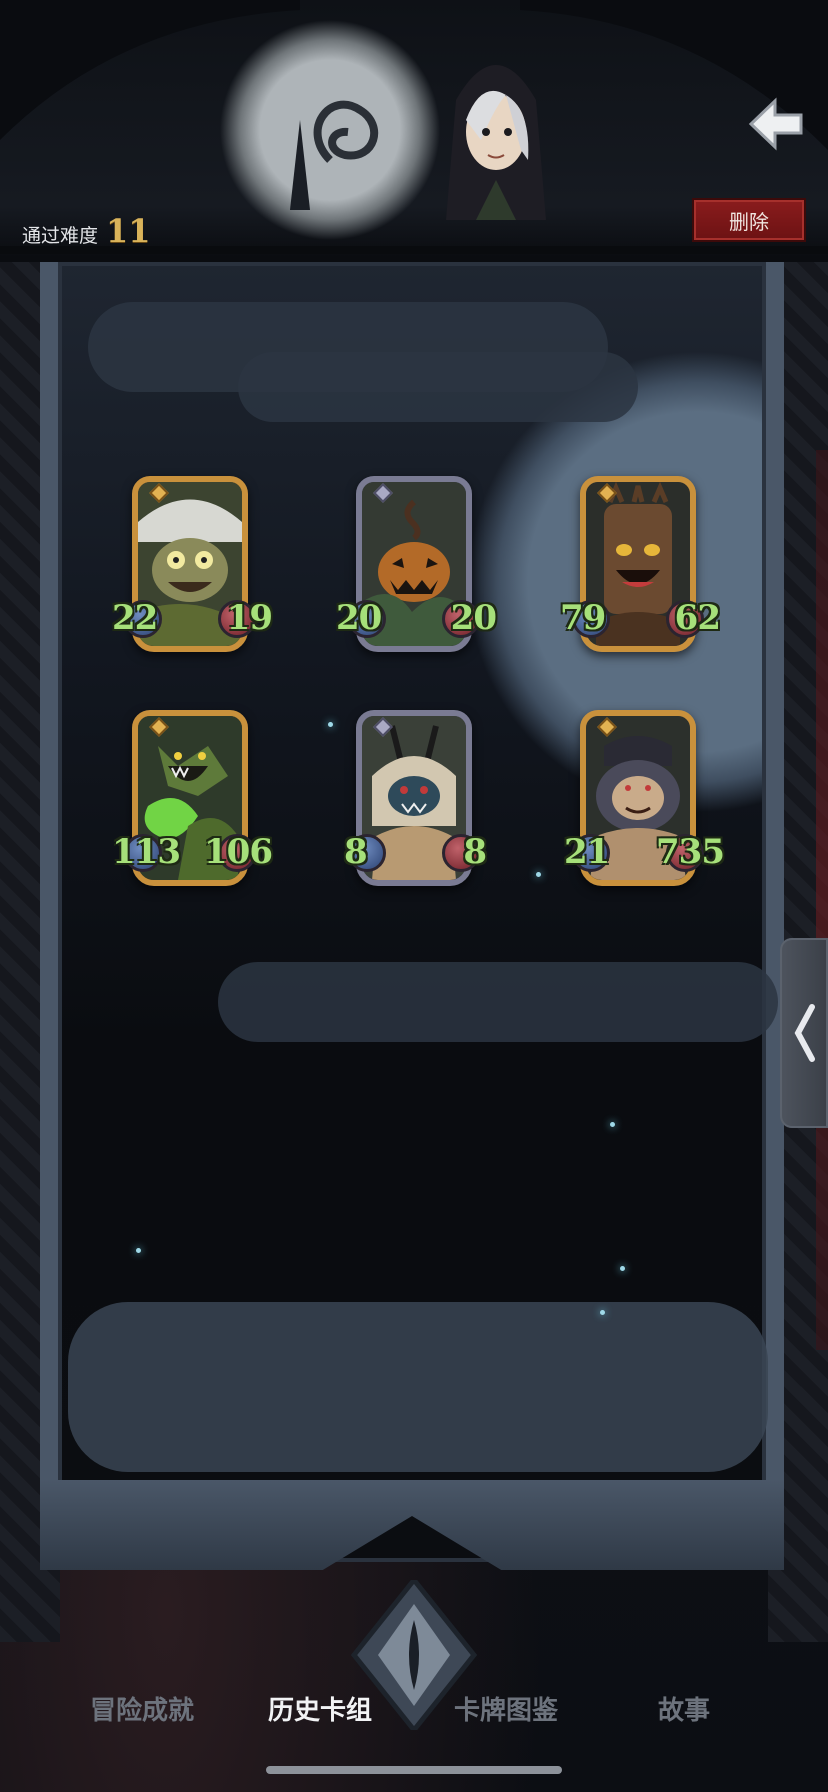 Image resolution: width=828 pixels, height=1792 pixels. I want to click on deck-card-3: 79 62, so click(639, 571).